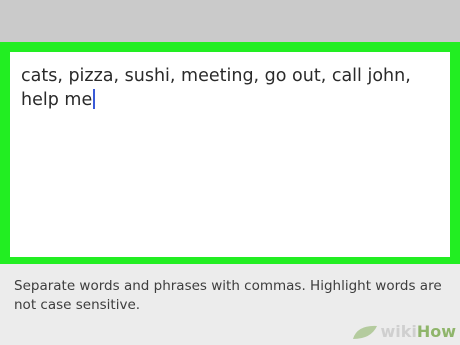 Image resolution: width=460 pixels, height=345 pixels. I want to click on top-background, so click(230, 21).